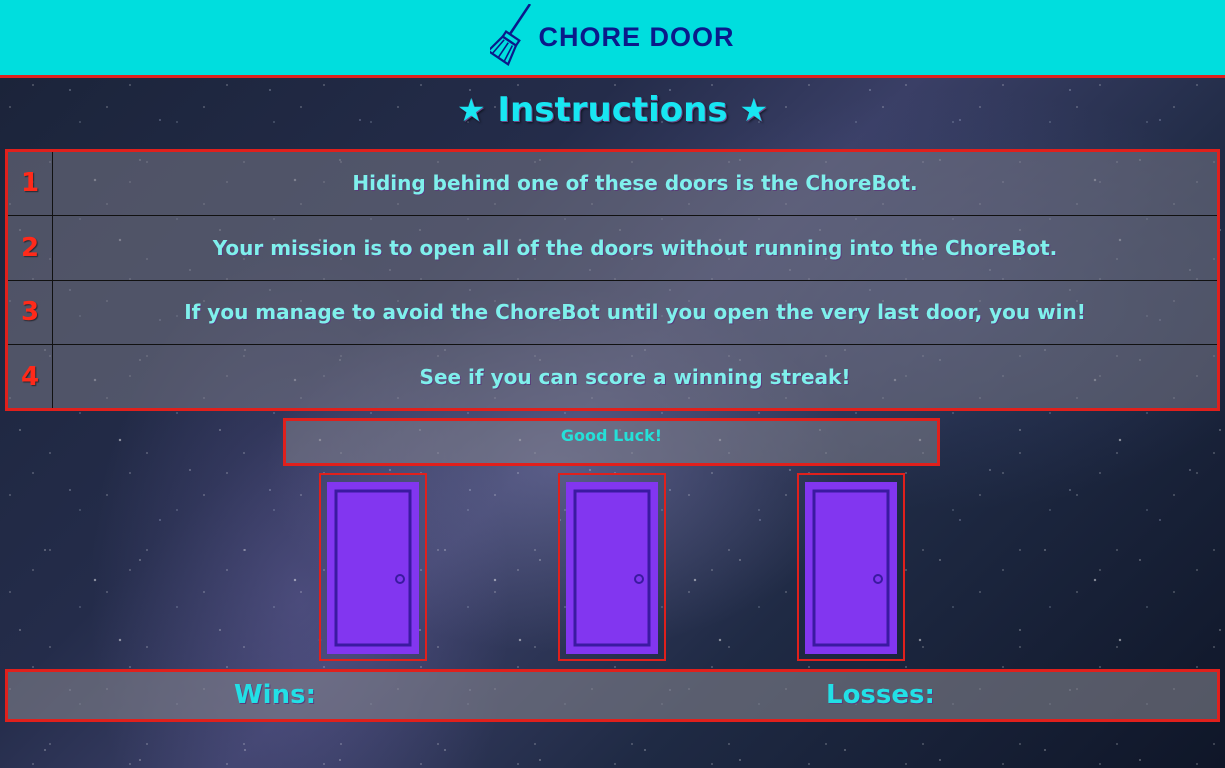 The width and height of the screenshot is (1225, 768). I want to click on step-number: 2, so click(29, 247).